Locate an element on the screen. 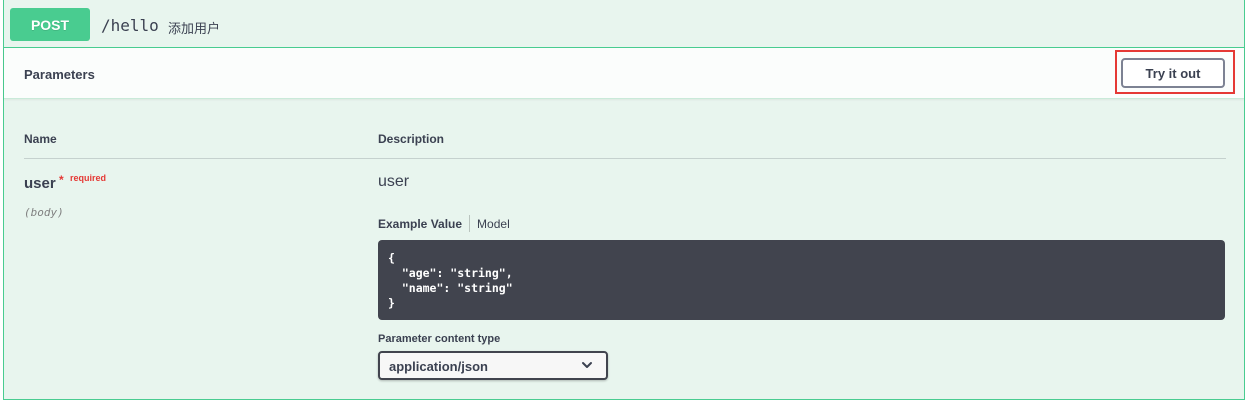  tab-example-value: Example Value is located at coordinates (420, 224).